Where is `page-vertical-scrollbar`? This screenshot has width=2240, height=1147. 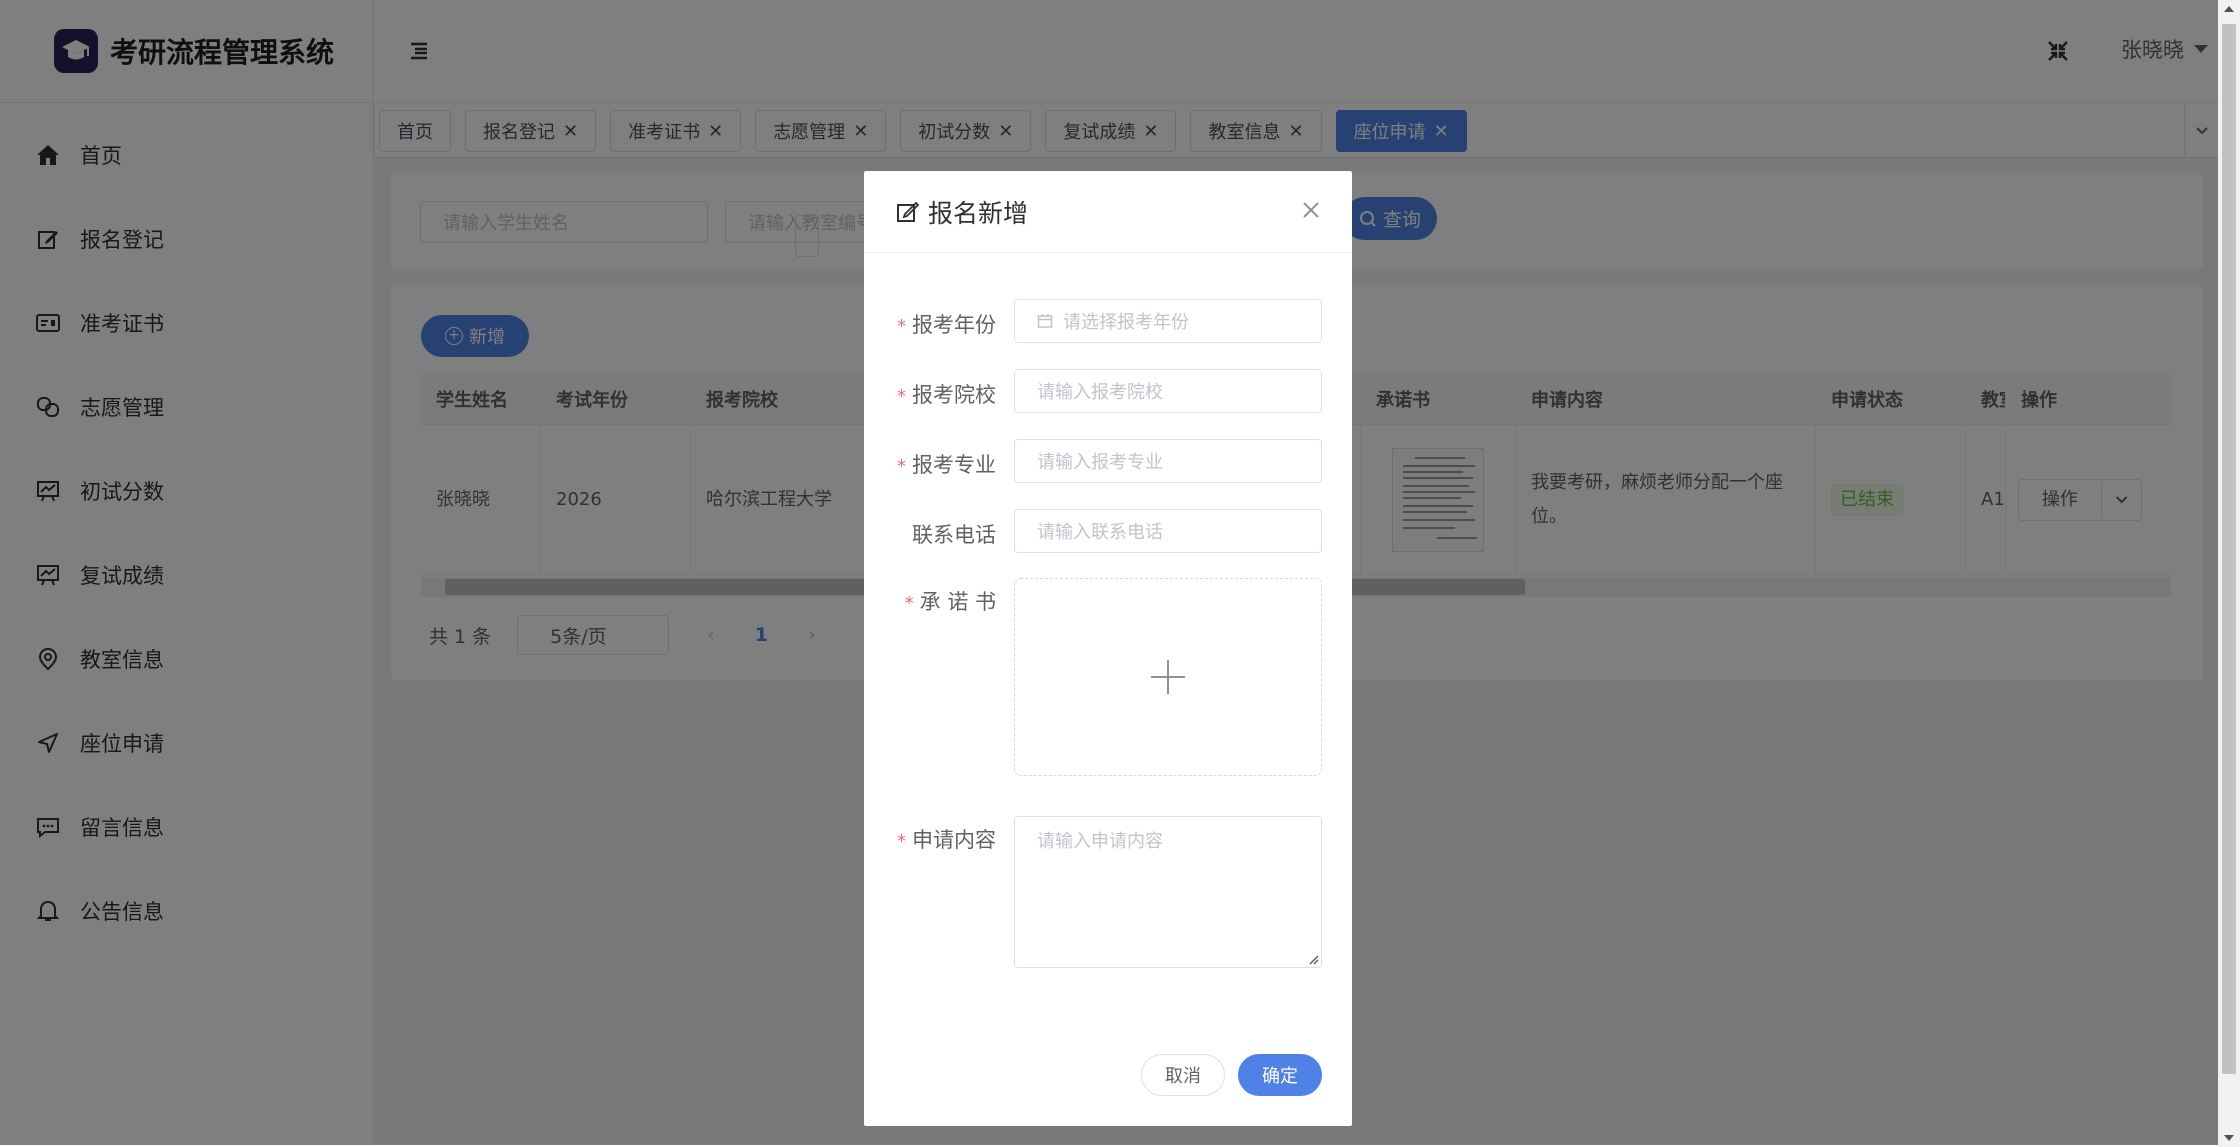 page-vertical-scrollbar is located at coordinates (2229, 573).